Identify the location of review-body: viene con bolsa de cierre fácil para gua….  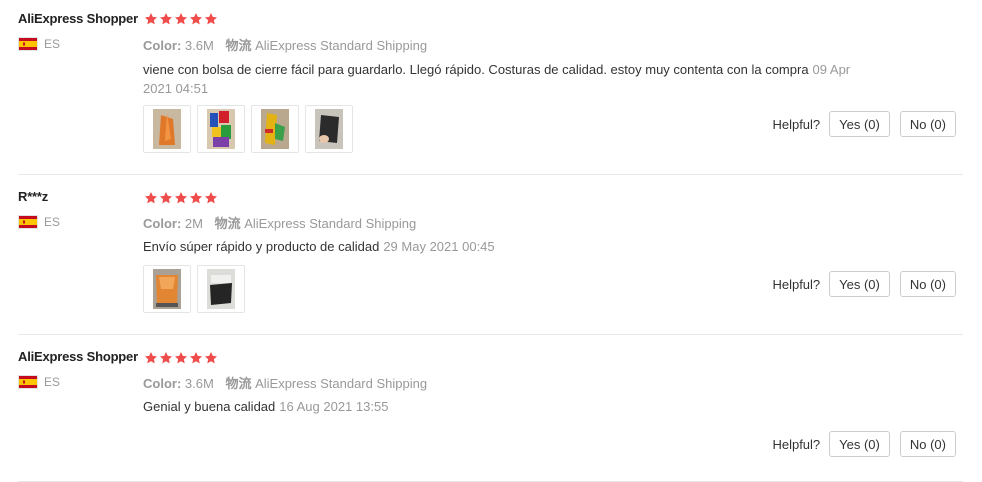
(476, 69).